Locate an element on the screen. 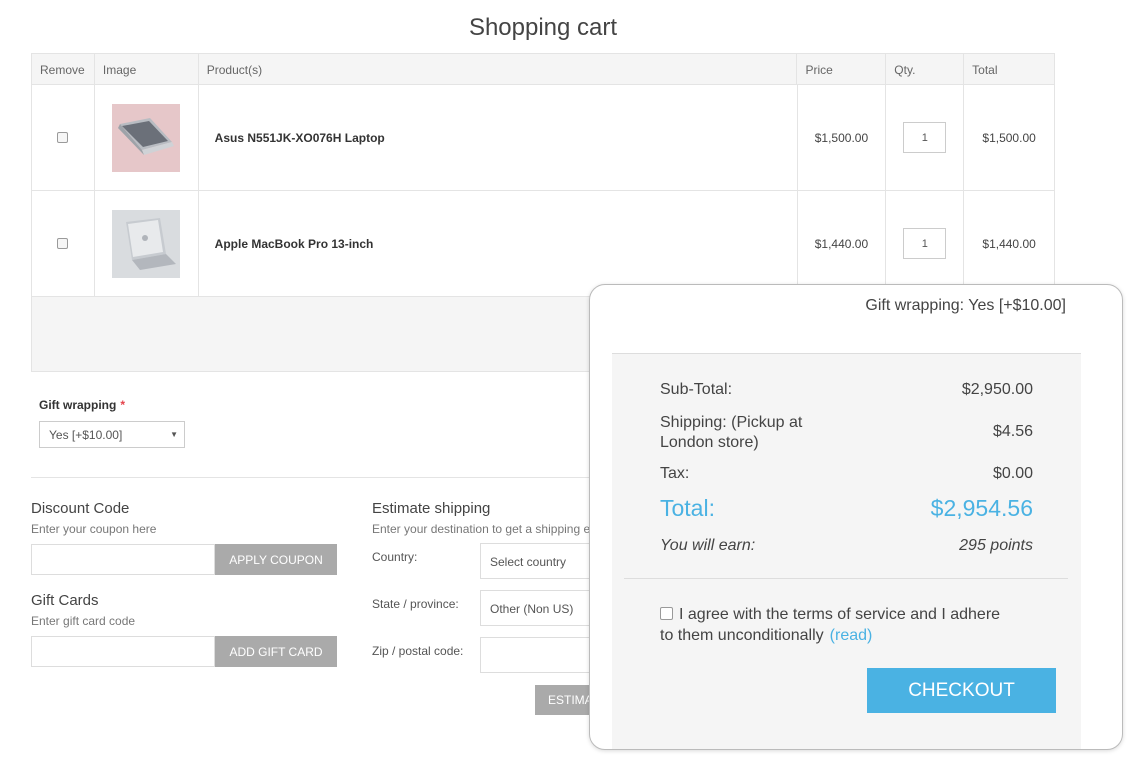  header-qty: Qty. is located at coordinates (925, 69).